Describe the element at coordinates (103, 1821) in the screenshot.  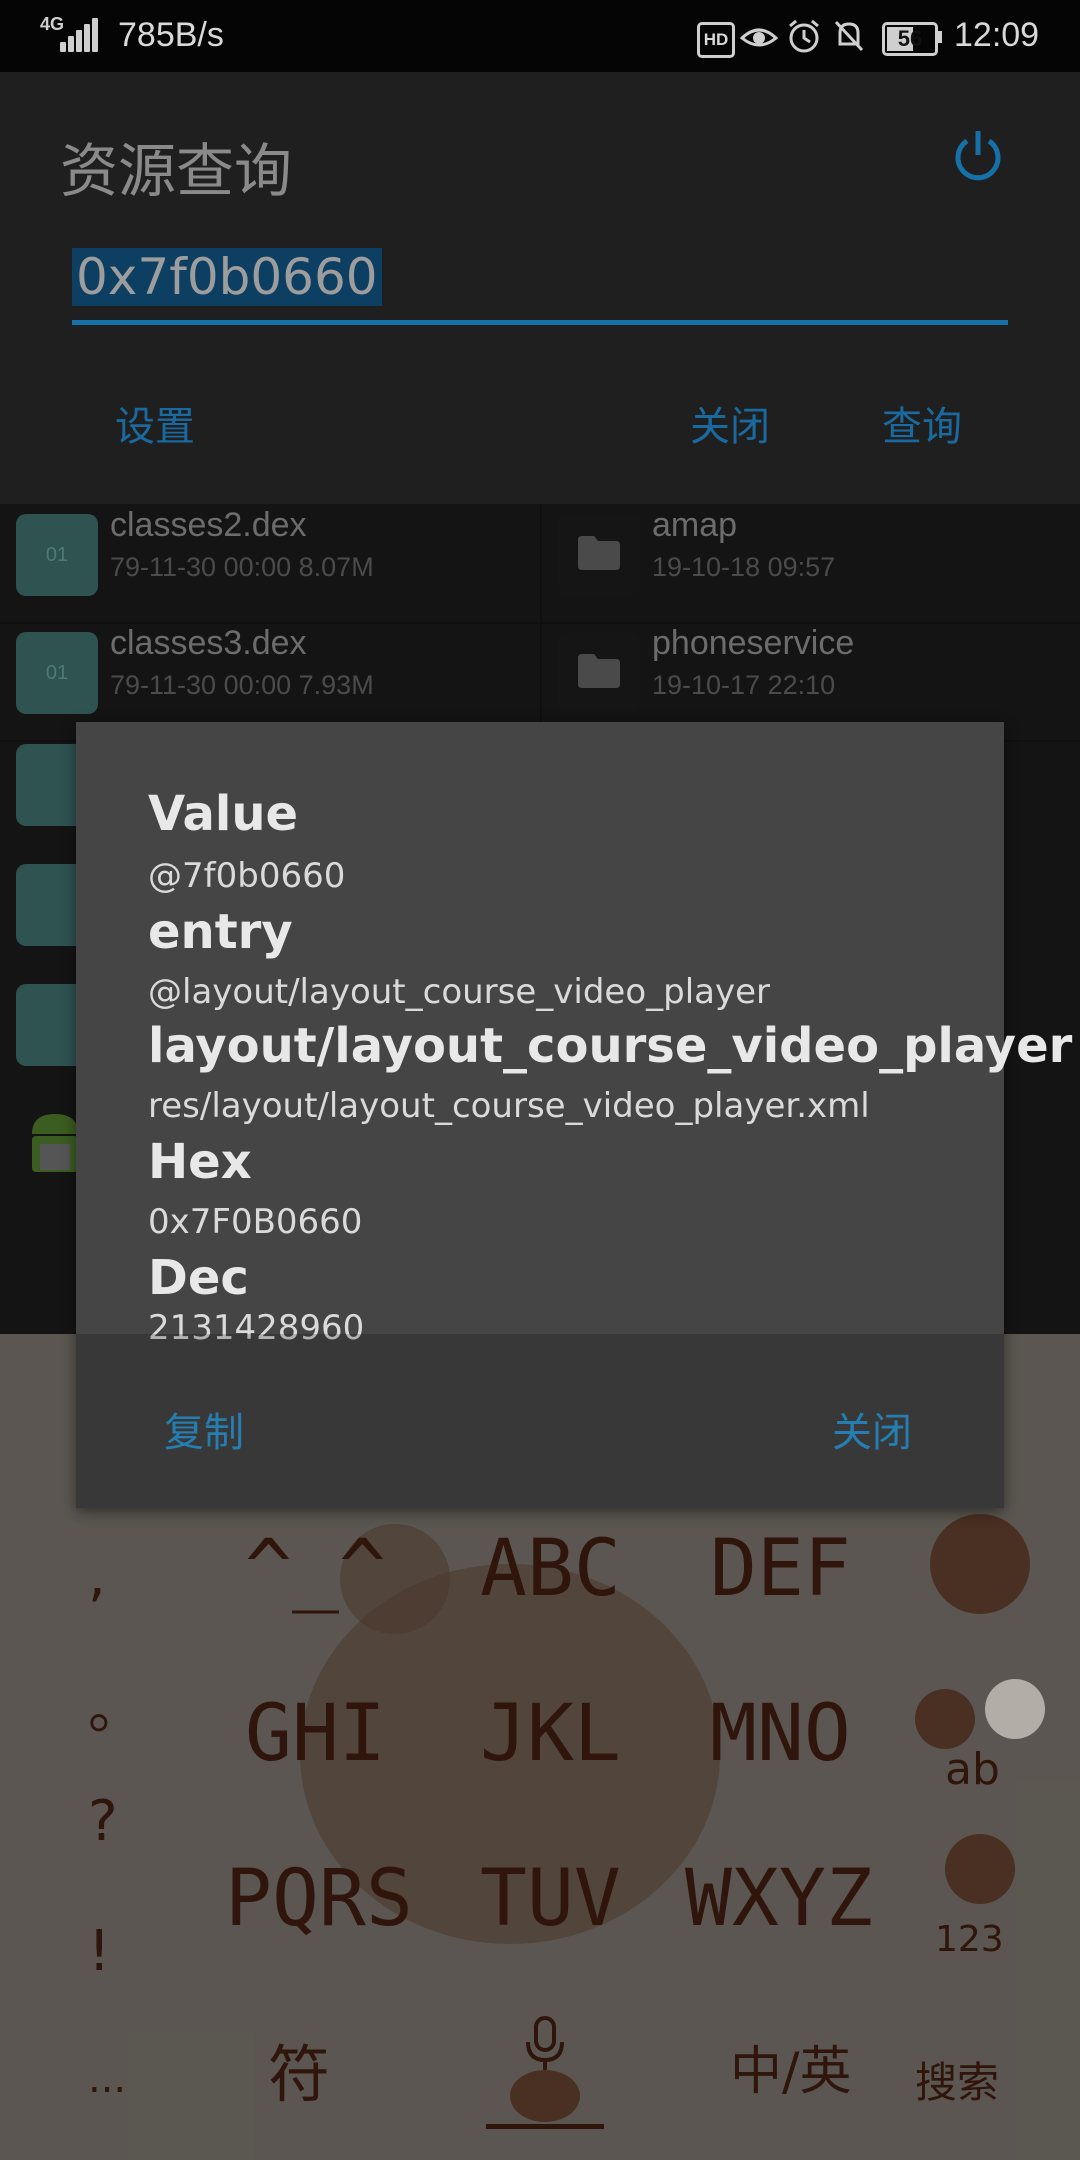
I see `key-question: ?` at that location.